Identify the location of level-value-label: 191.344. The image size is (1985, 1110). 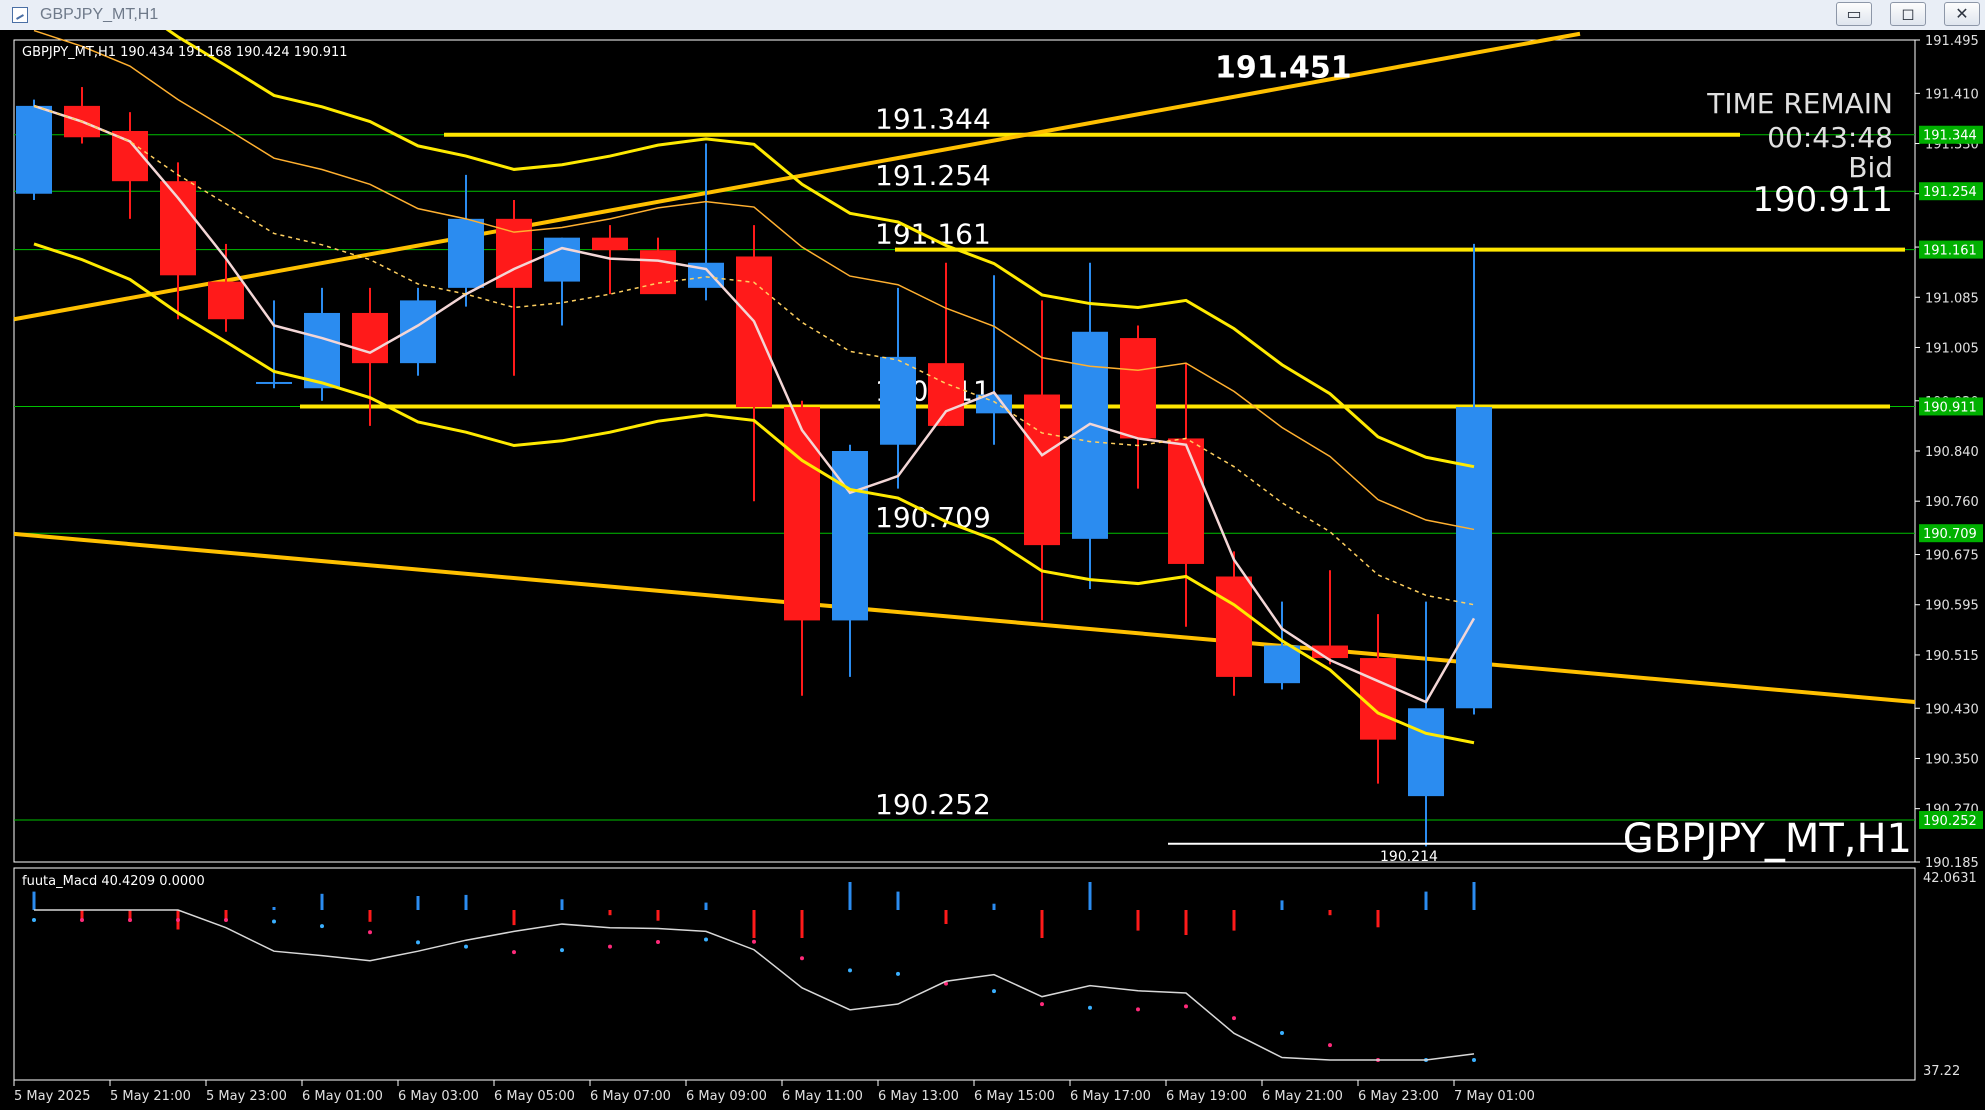
(933, 119).